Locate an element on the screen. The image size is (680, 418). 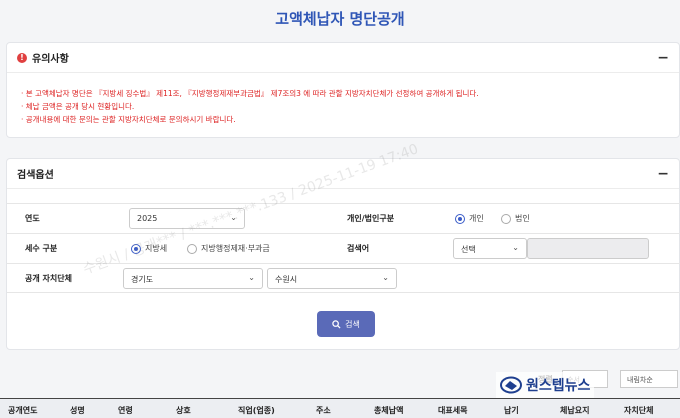
form-row-year: 연도 2025 ⌄ 개인/법인구분 개인 법인 is located at coordinates (343, 218).